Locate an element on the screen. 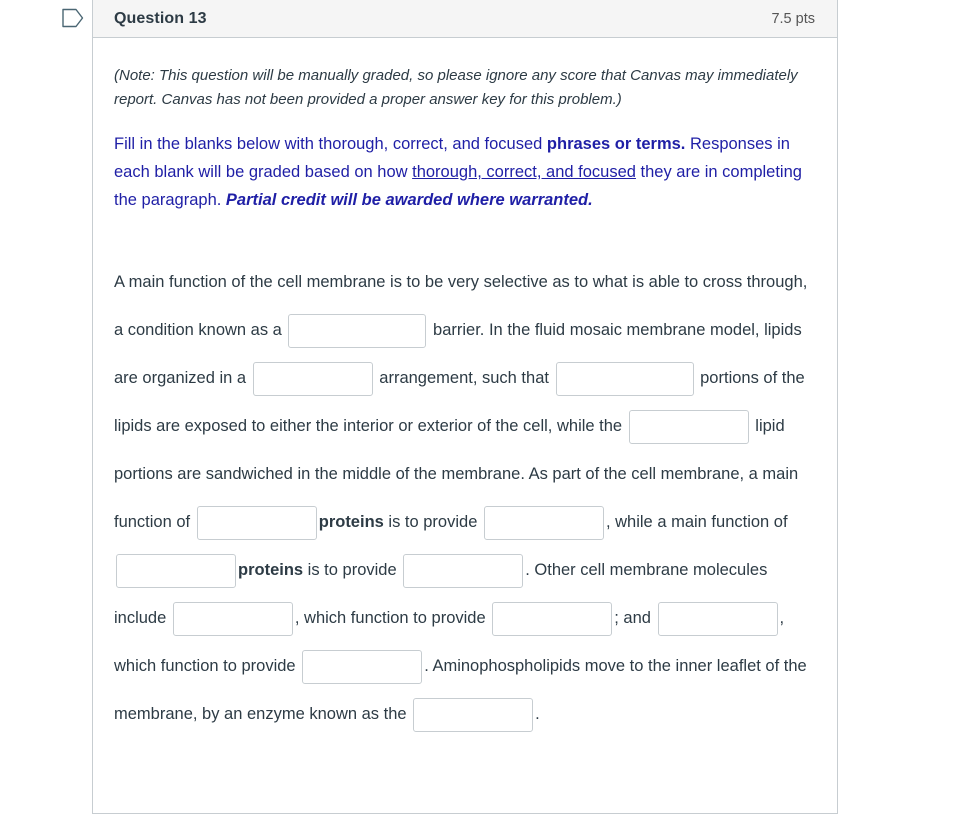  paragraph-text-16: . is located at coordinates (537, 714).